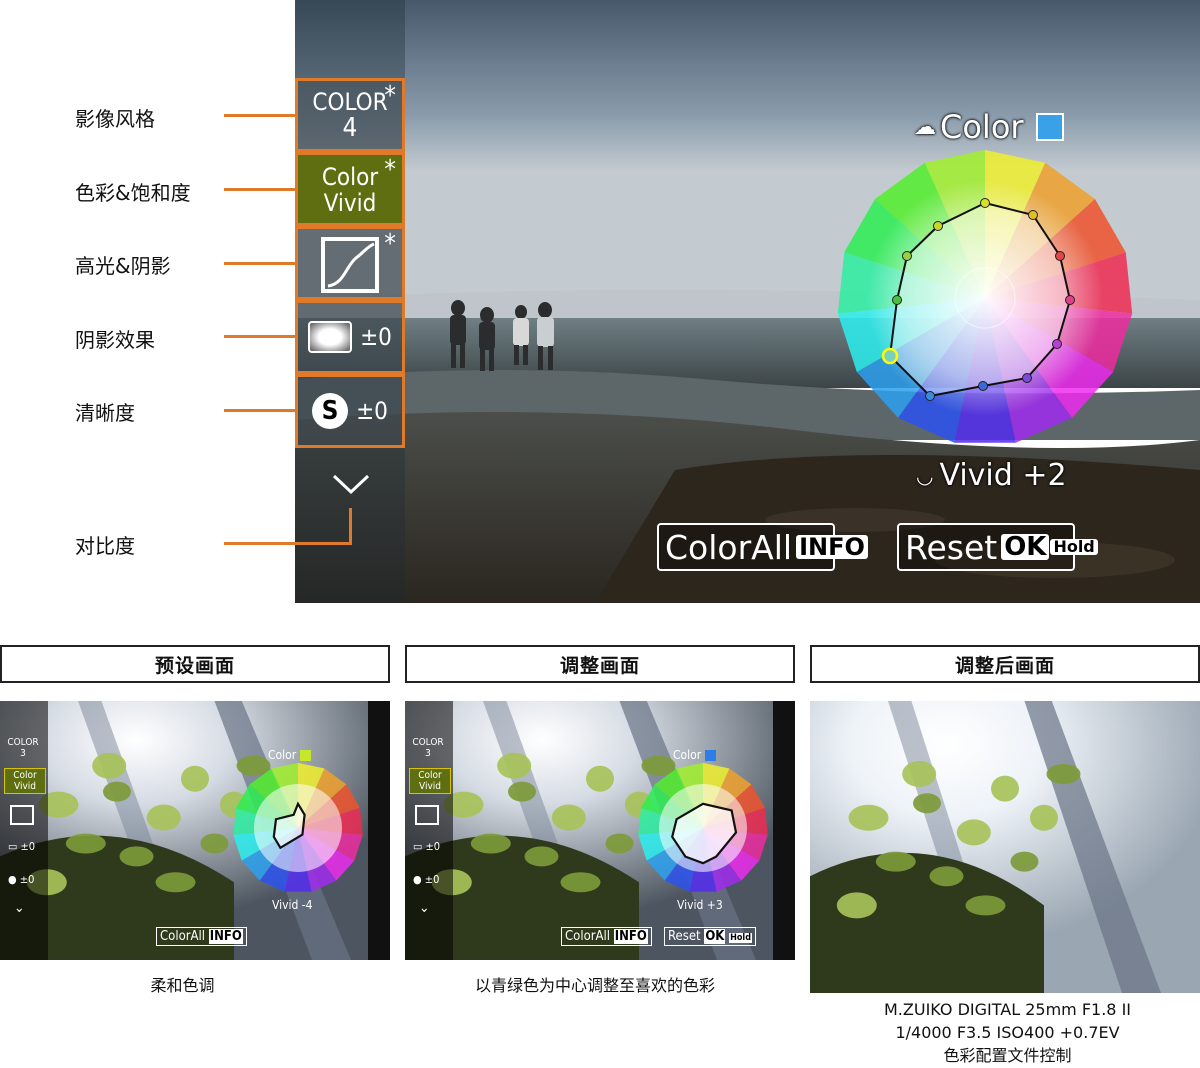 This screenshot has width=1200, height=1068. What do you see at coordinates (105, 413) in the screenshot?
I see `label-clarity: 清晰度` at bounding box center [105, 413].